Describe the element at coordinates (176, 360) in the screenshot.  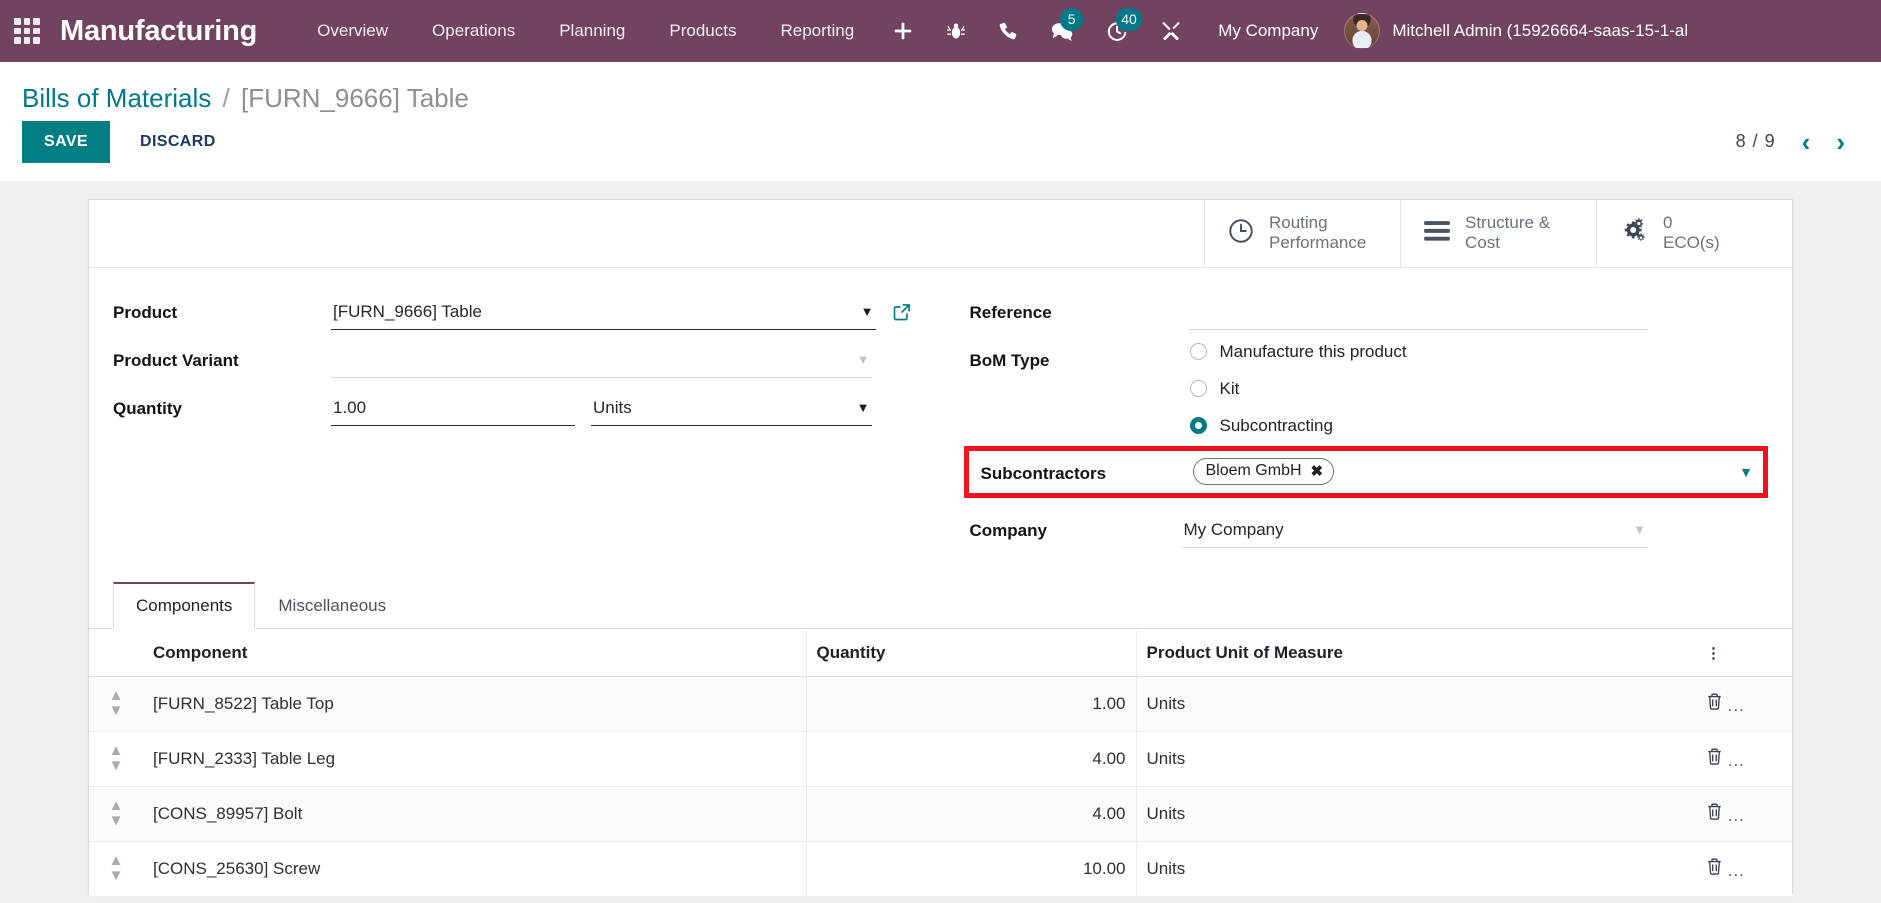
I see `field-label-product-variant: Product Variant` at that location.